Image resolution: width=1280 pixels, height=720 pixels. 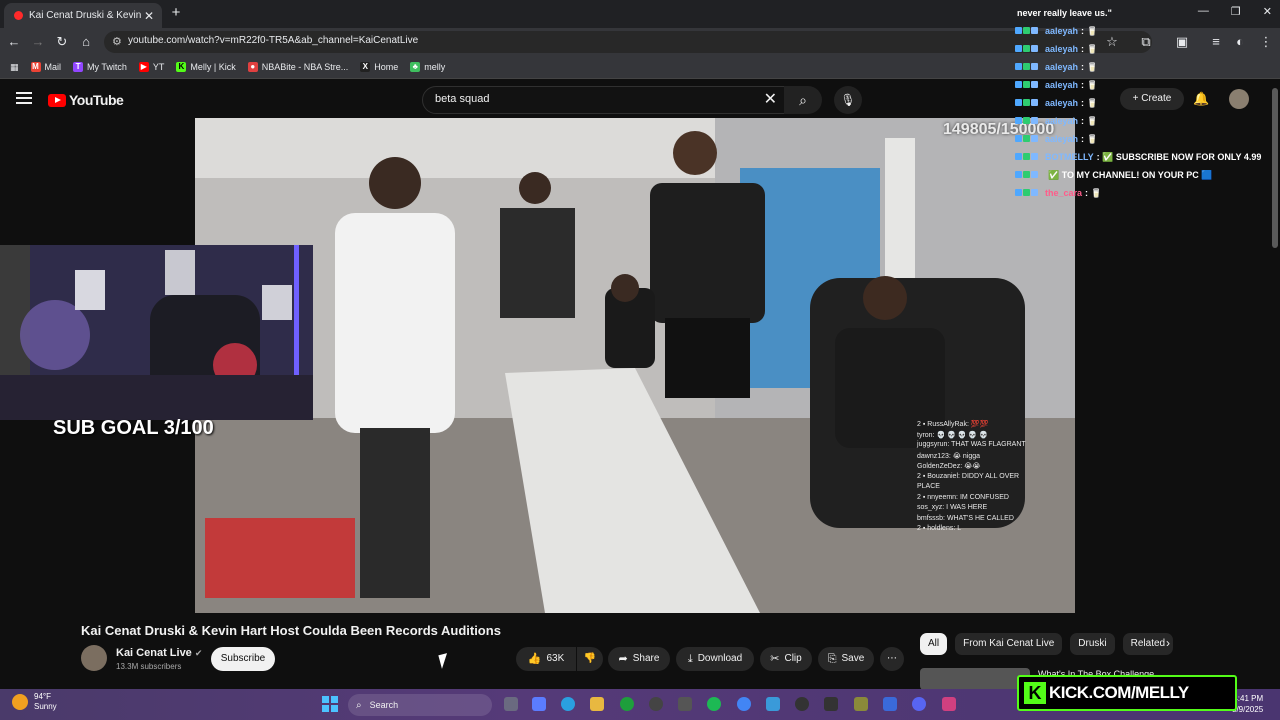 What do you see at coordinates (848, 100) in the screenshot?
I see `voice-search-button: 🎙` at bounding box center [848, 100].